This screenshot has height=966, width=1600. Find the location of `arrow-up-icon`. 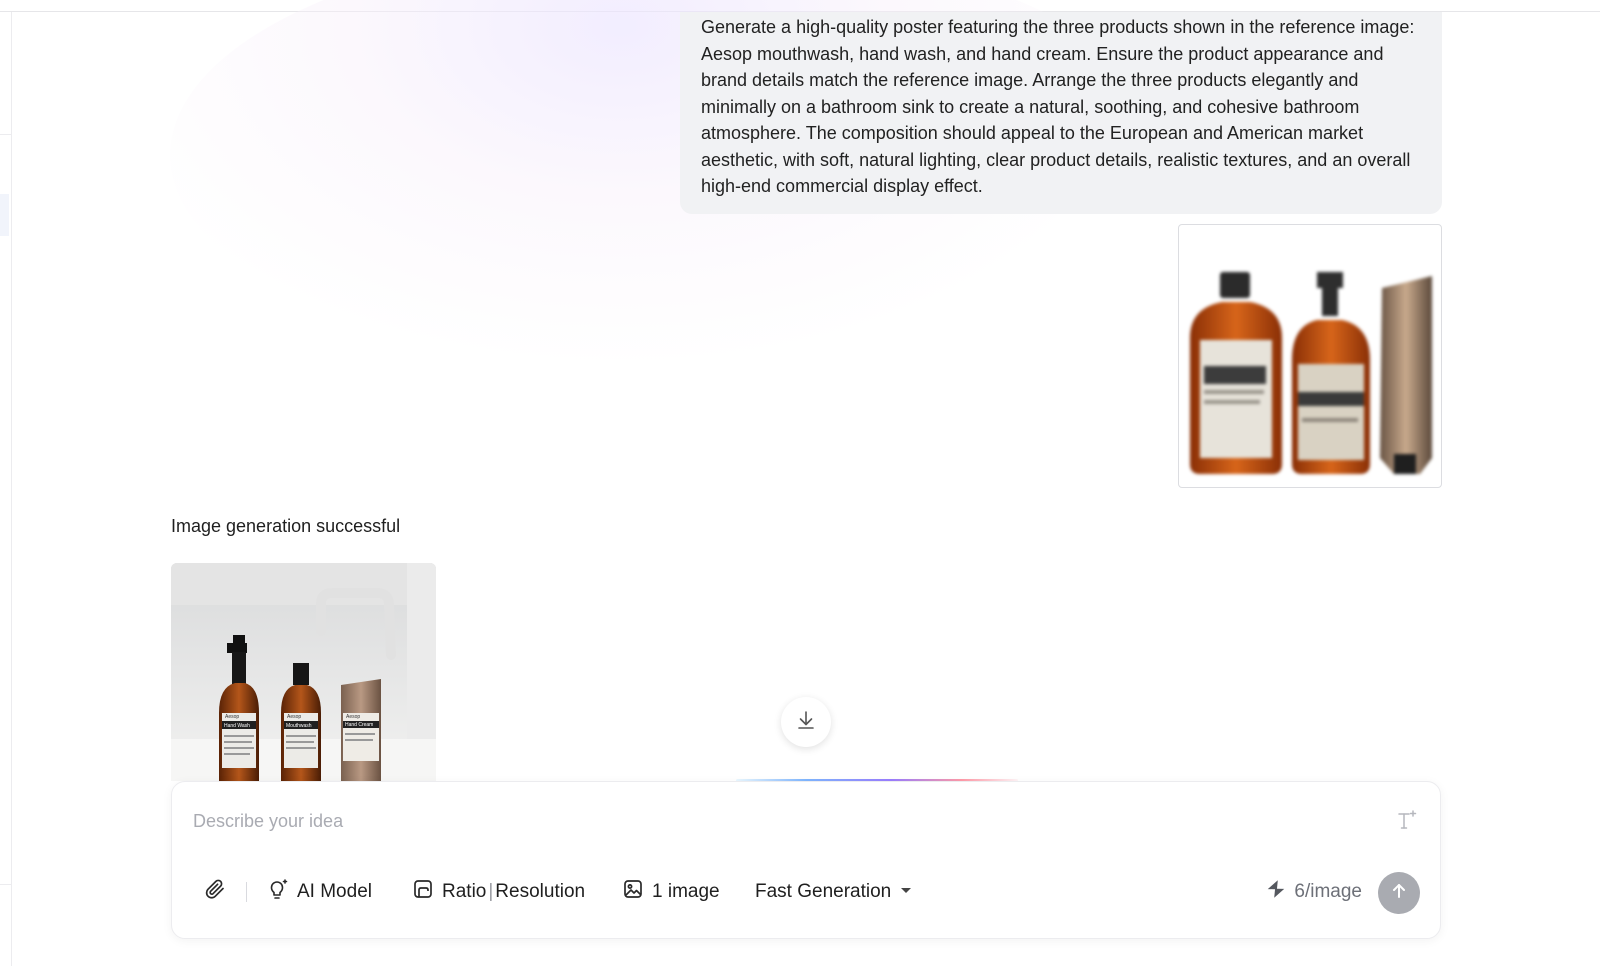

arrow-up-icon is located at coordinates (1399, 893).